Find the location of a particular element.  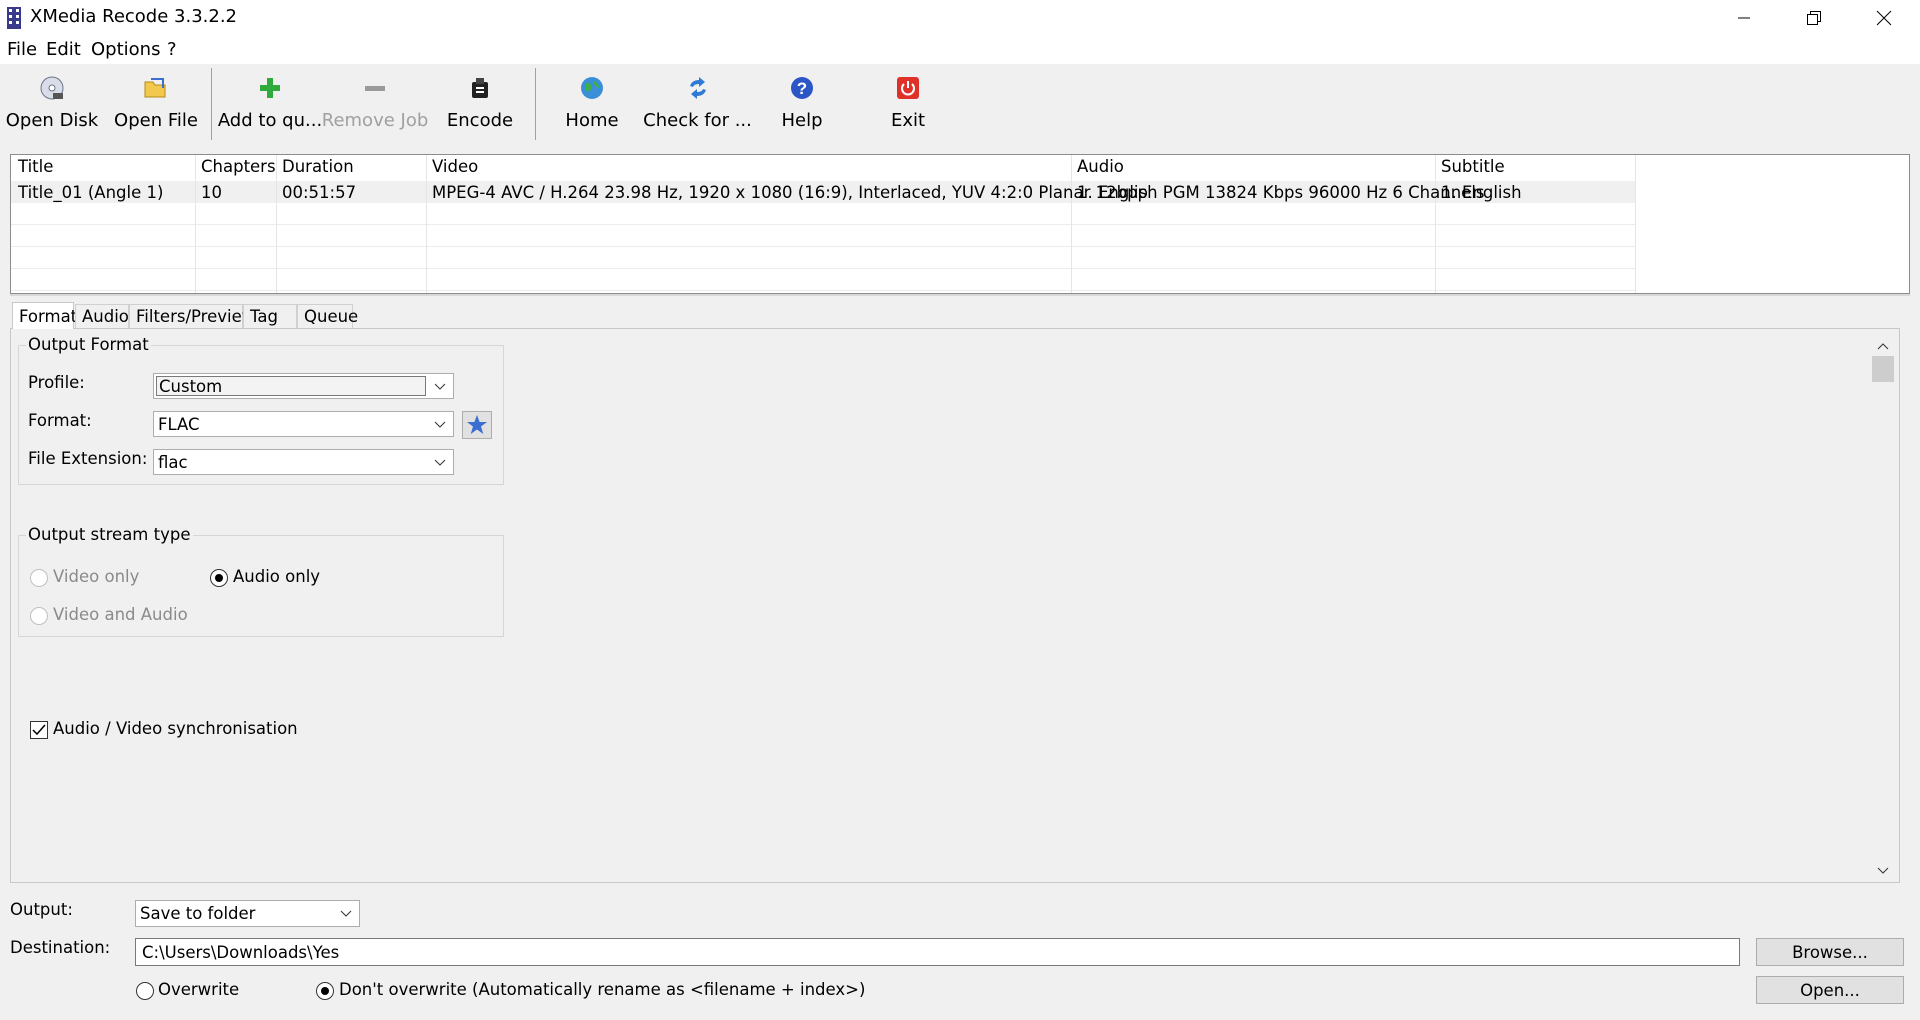

column-header-chapters: Chapters is located at coordinates (238, 166).